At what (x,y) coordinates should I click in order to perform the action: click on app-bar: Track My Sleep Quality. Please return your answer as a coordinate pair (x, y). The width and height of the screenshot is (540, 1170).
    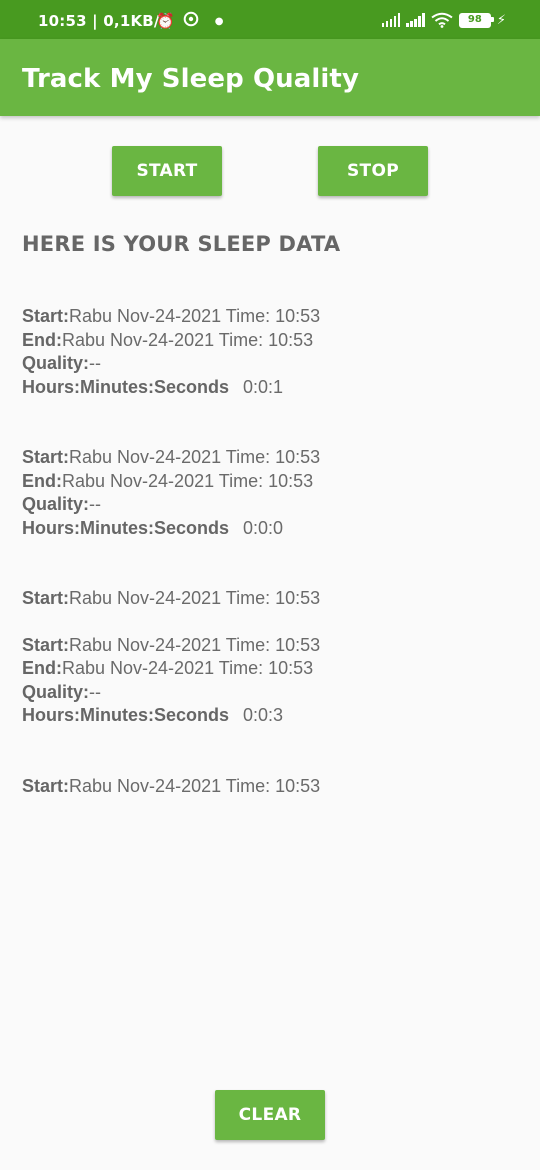
    Looking at the image, I should click on (270, 77).